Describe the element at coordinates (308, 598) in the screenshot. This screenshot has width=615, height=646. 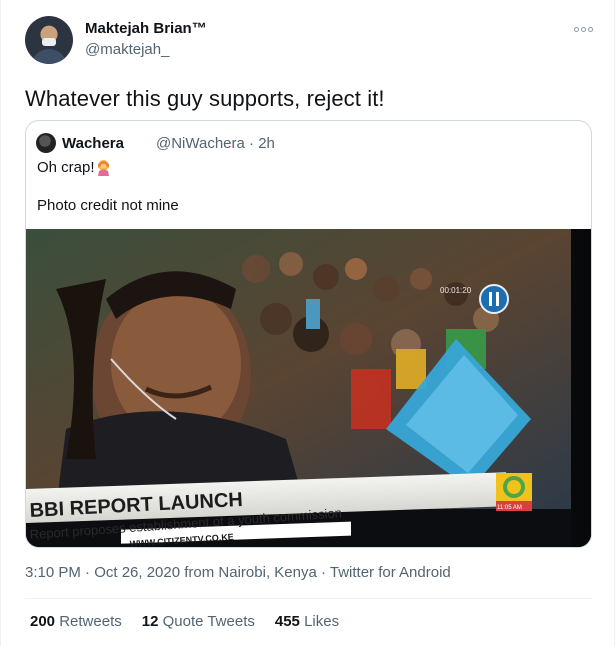
I see `divider` at that location.